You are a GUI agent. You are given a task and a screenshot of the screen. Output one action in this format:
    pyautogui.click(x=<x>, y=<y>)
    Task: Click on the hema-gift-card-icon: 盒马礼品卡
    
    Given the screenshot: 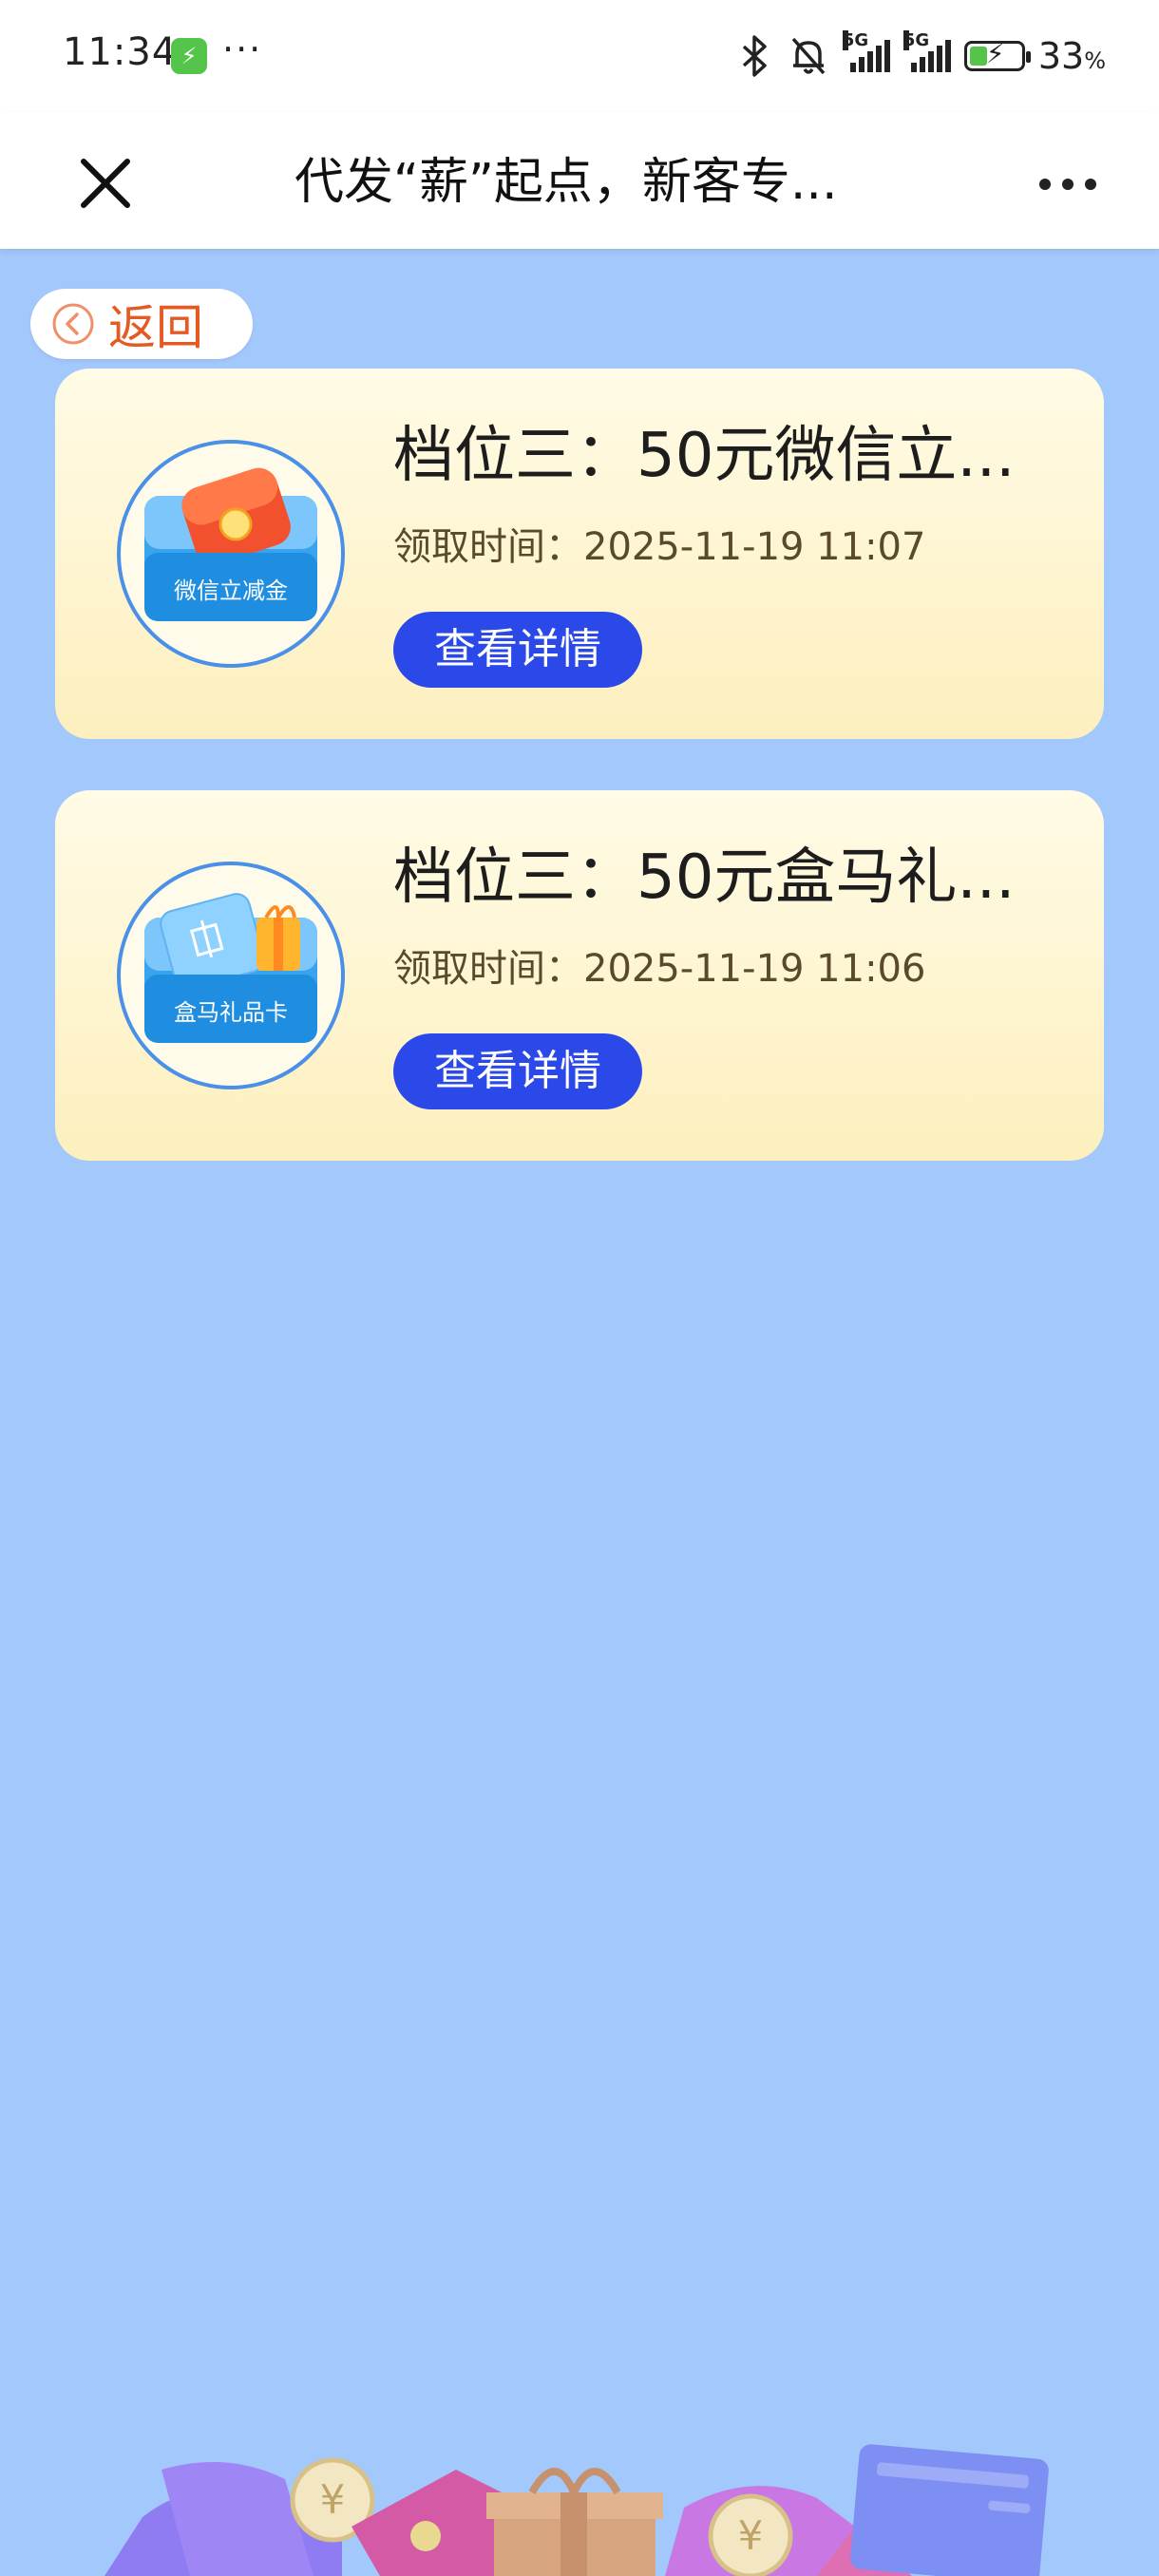 What is the action you would take?
    pyautogui.click(x=231, y=975)
    